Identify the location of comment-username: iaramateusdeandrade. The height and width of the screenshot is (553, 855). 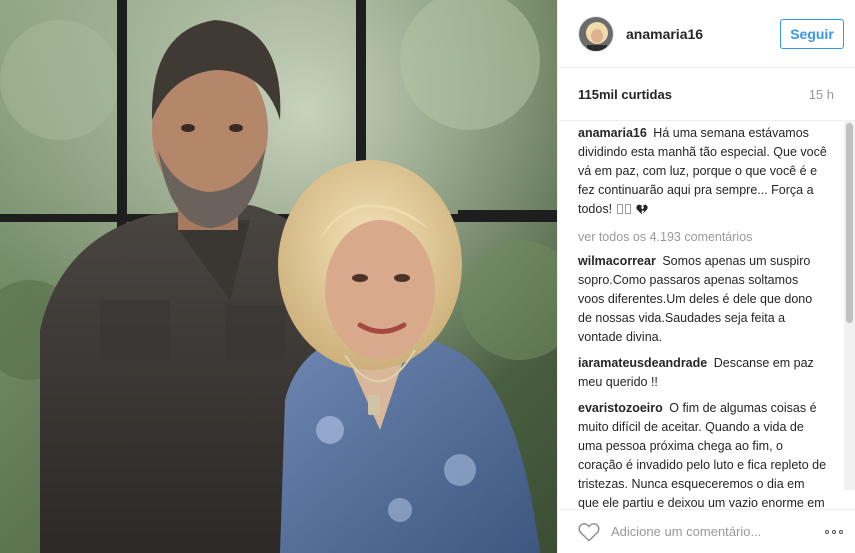
(642, 363).